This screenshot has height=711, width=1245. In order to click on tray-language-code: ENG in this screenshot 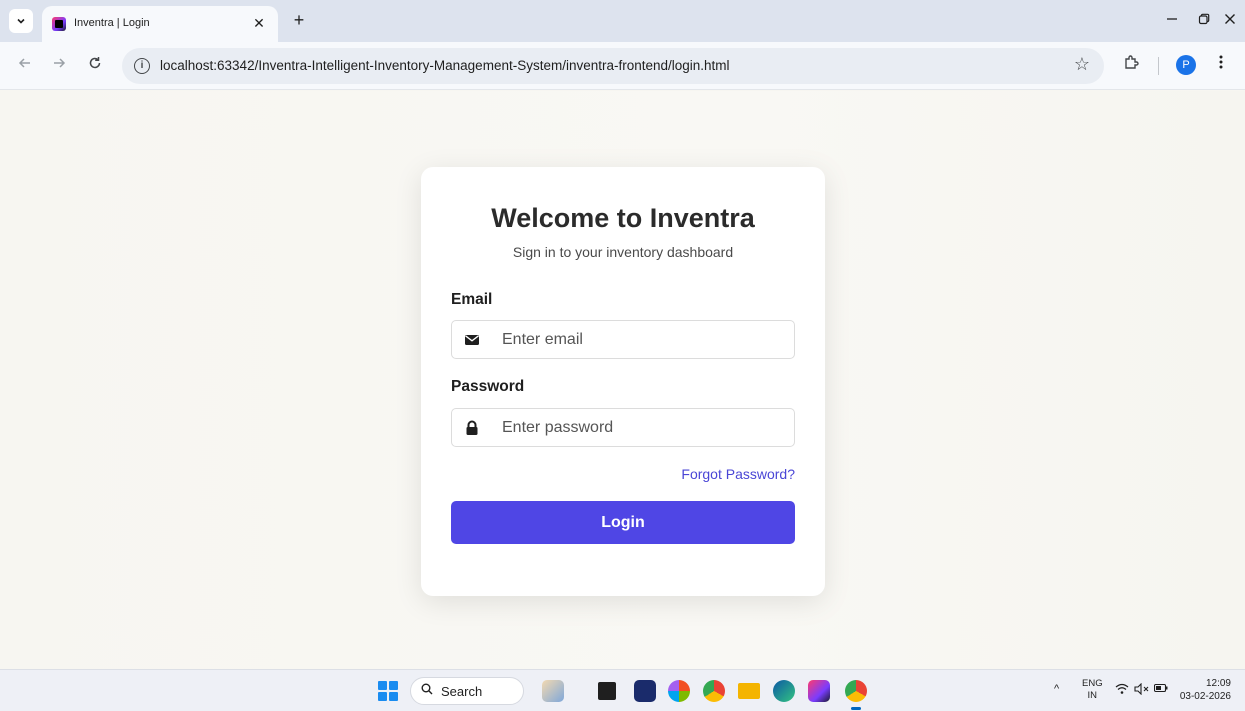, I will do `click(1092, 683)`.